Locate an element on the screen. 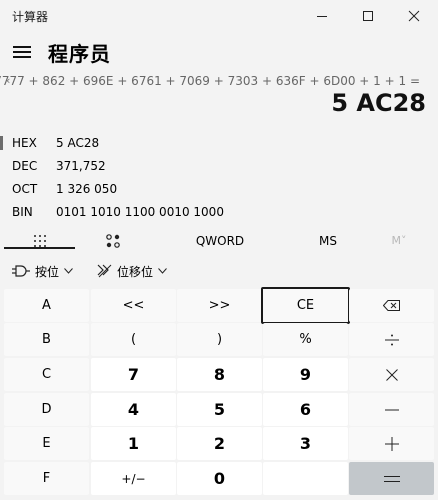 Image resolution: width=438 pixels, height=500 pixels. plus-icon is located at coordinates (391, 443).